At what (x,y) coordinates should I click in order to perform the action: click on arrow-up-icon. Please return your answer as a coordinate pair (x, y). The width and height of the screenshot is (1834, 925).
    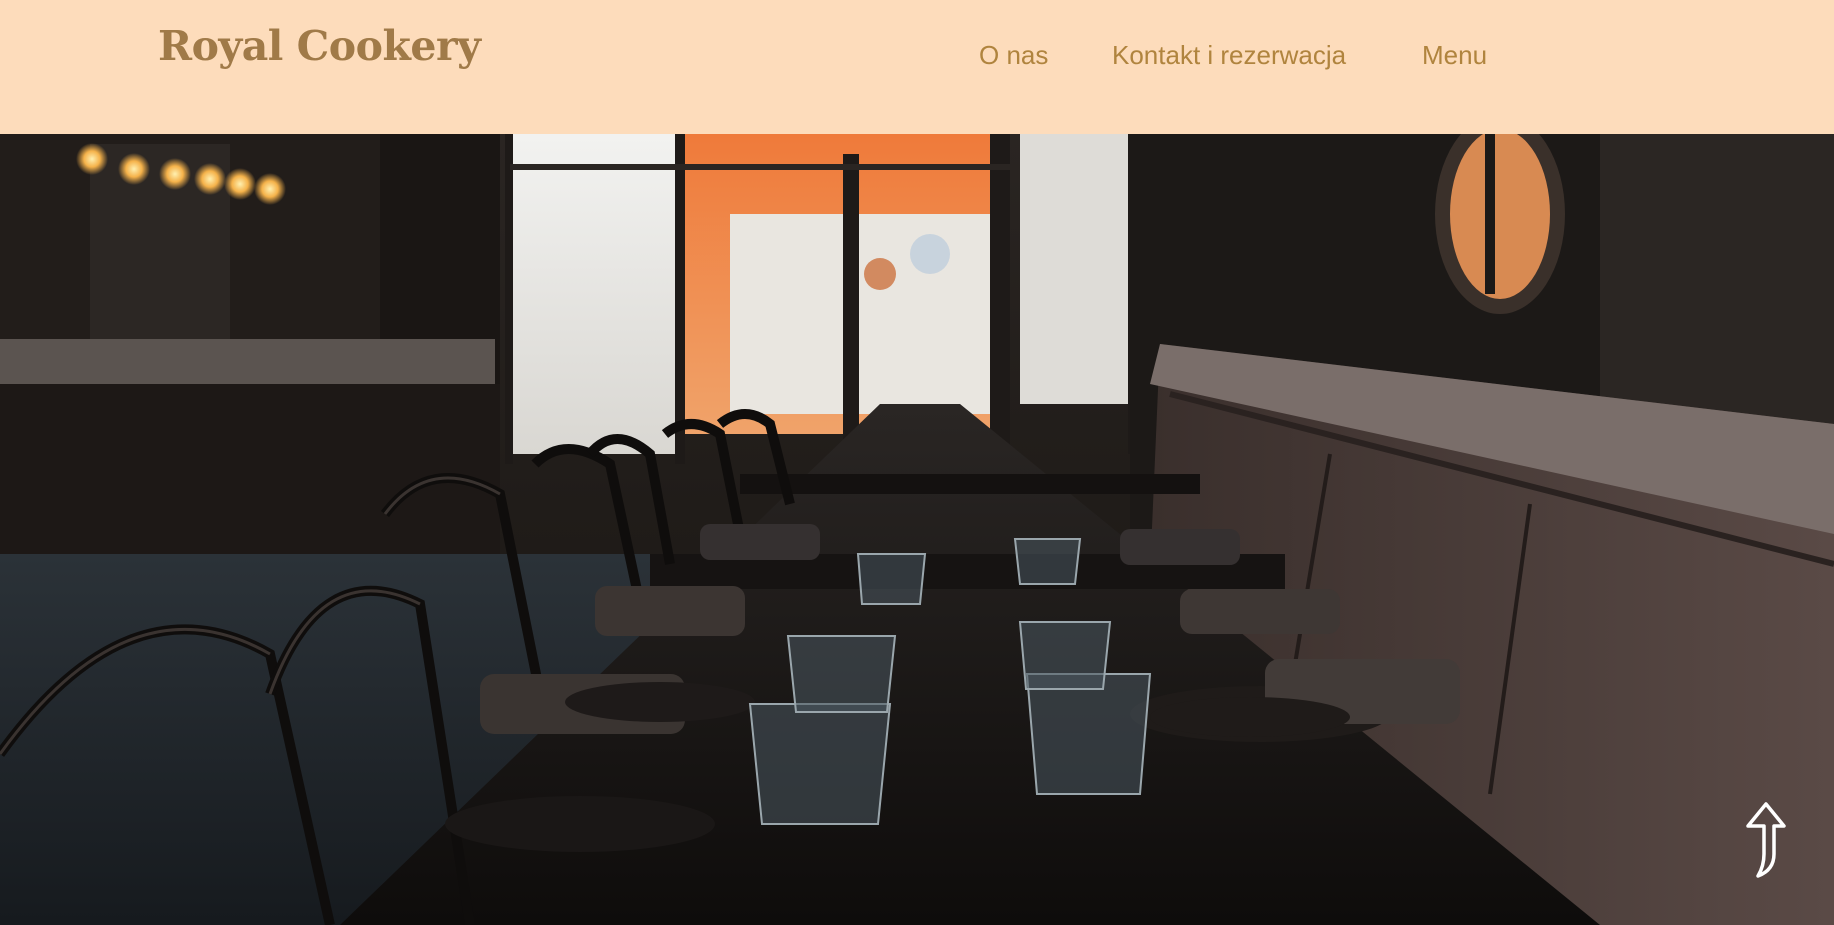
    Looking at the image, I should click on (1766, 840).